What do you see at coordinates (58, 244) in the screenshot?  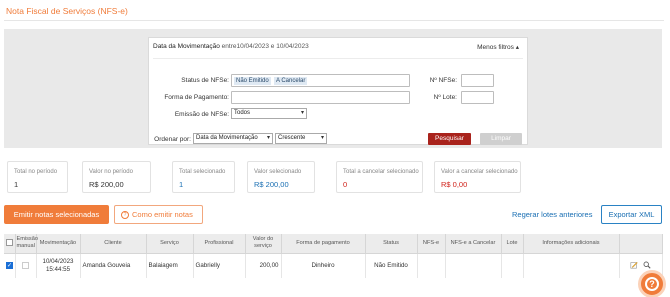 I see `column-header: Movimentação` at bounding box center [58, 244].